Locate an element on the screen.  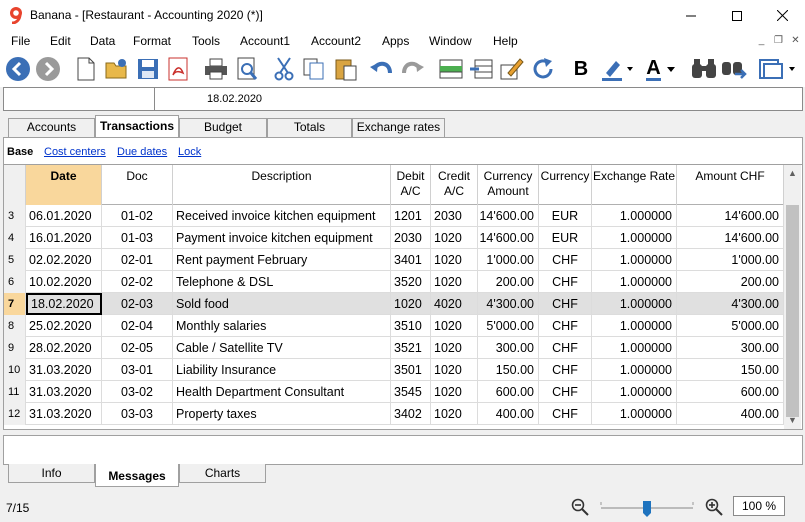
cell-currency-amount: 200.00 is located at coordinates (508, 282).